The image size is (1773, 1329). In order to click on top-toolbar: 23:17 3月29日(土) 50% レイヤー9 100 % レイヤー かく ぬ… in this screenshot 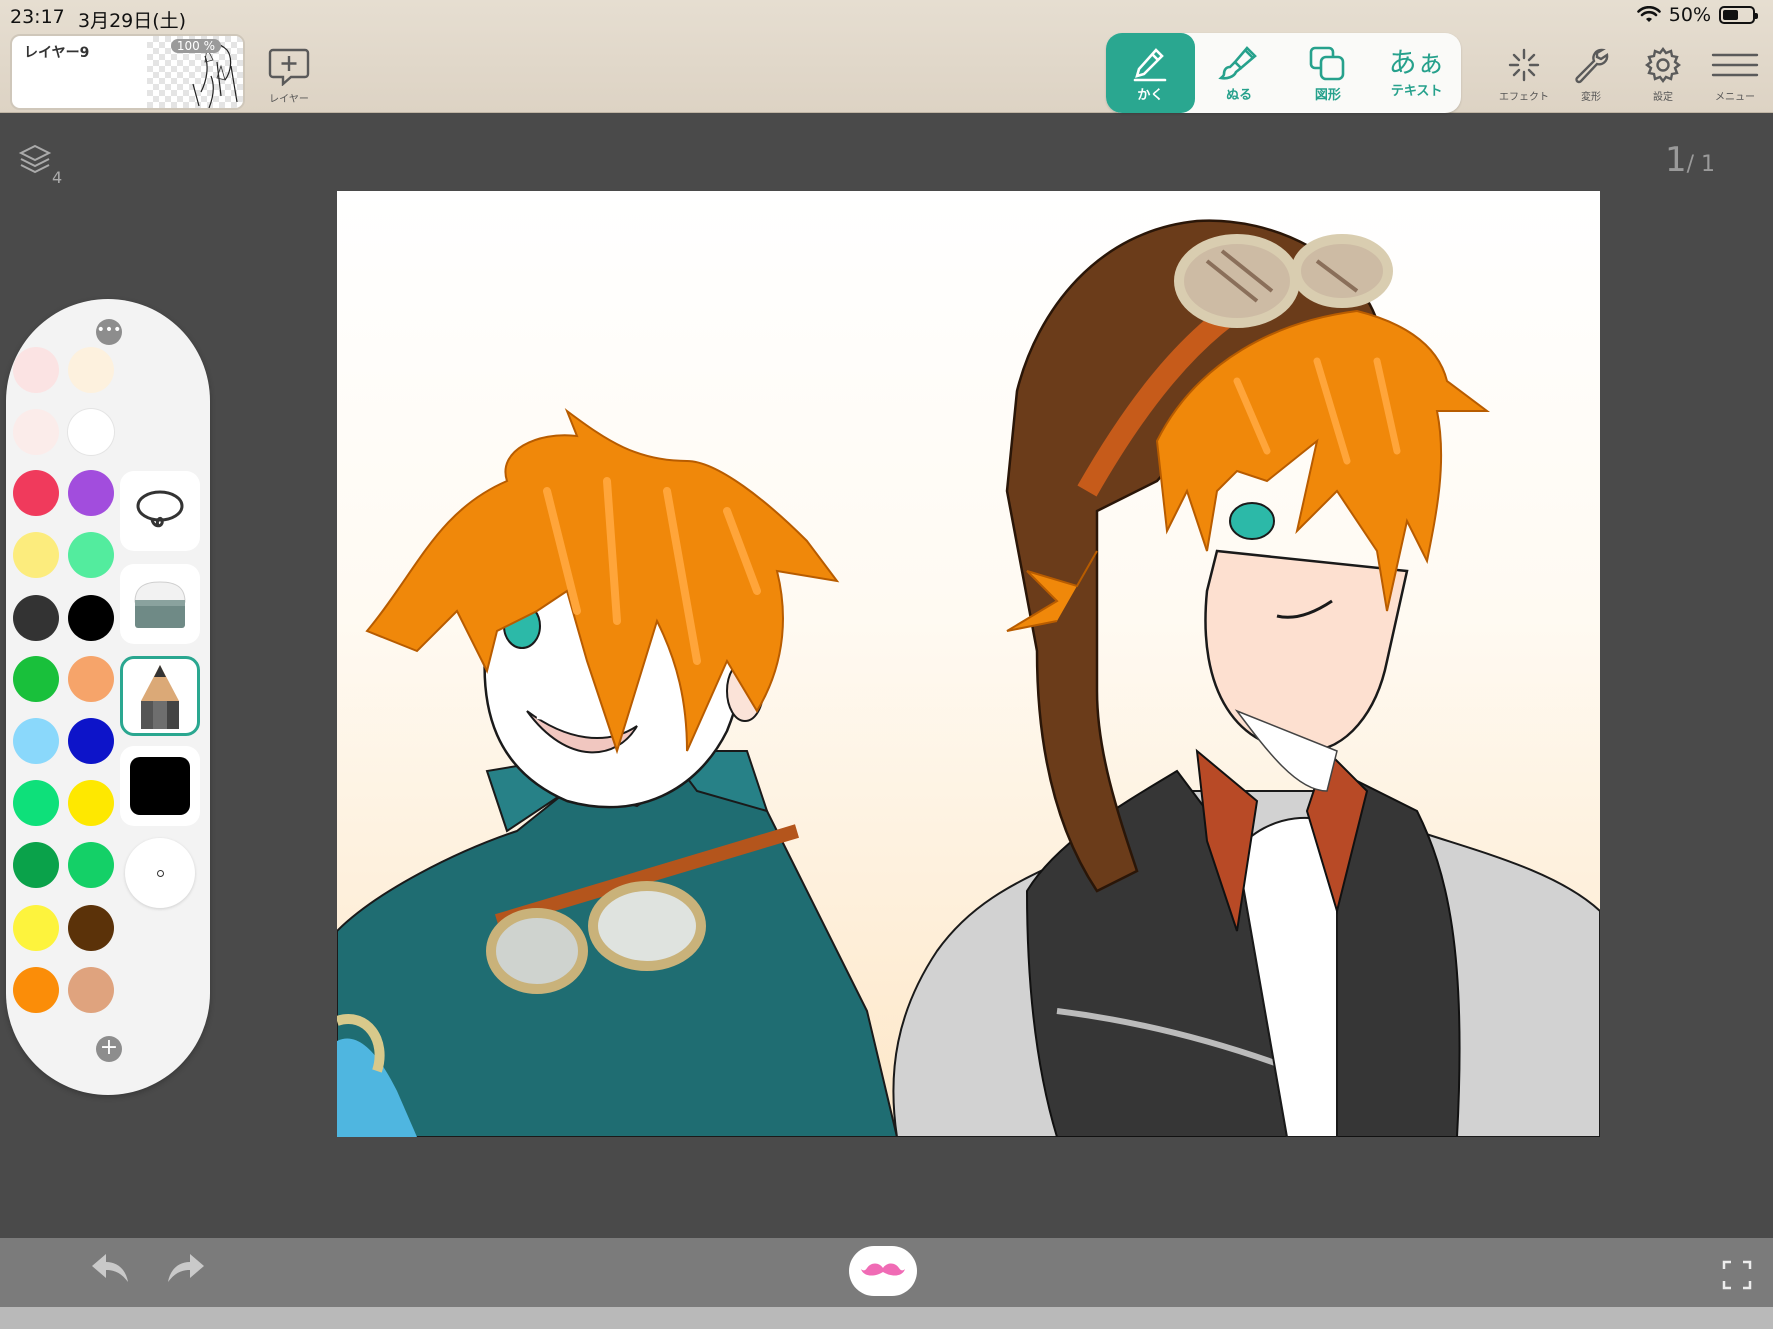, I will do `click(886, 56)`.